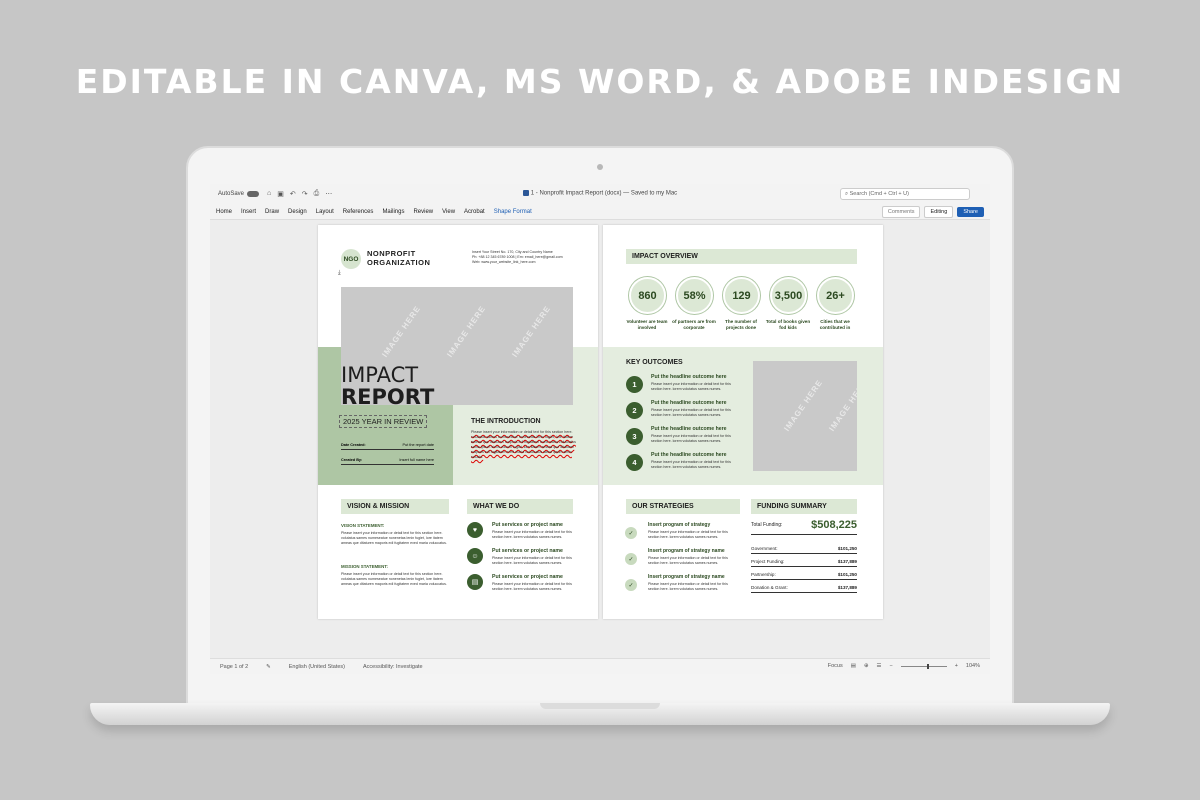 The height and width of the screenshot is (800, 1200). What do you see at coordinates (317, 667) in the screenshot?
I see `language-status: English (United States)` at bounding box center [317, 667].